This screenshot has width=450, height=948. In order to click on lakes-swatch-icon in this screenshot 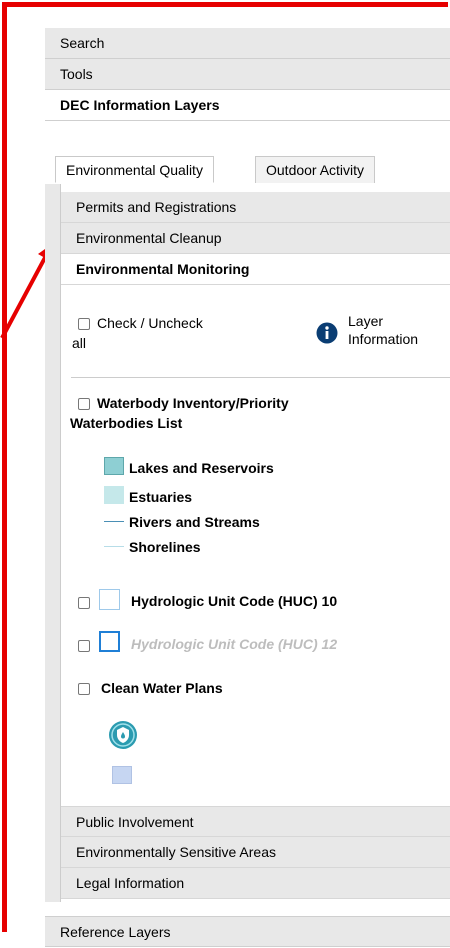, I will do `click(114, 466)`.